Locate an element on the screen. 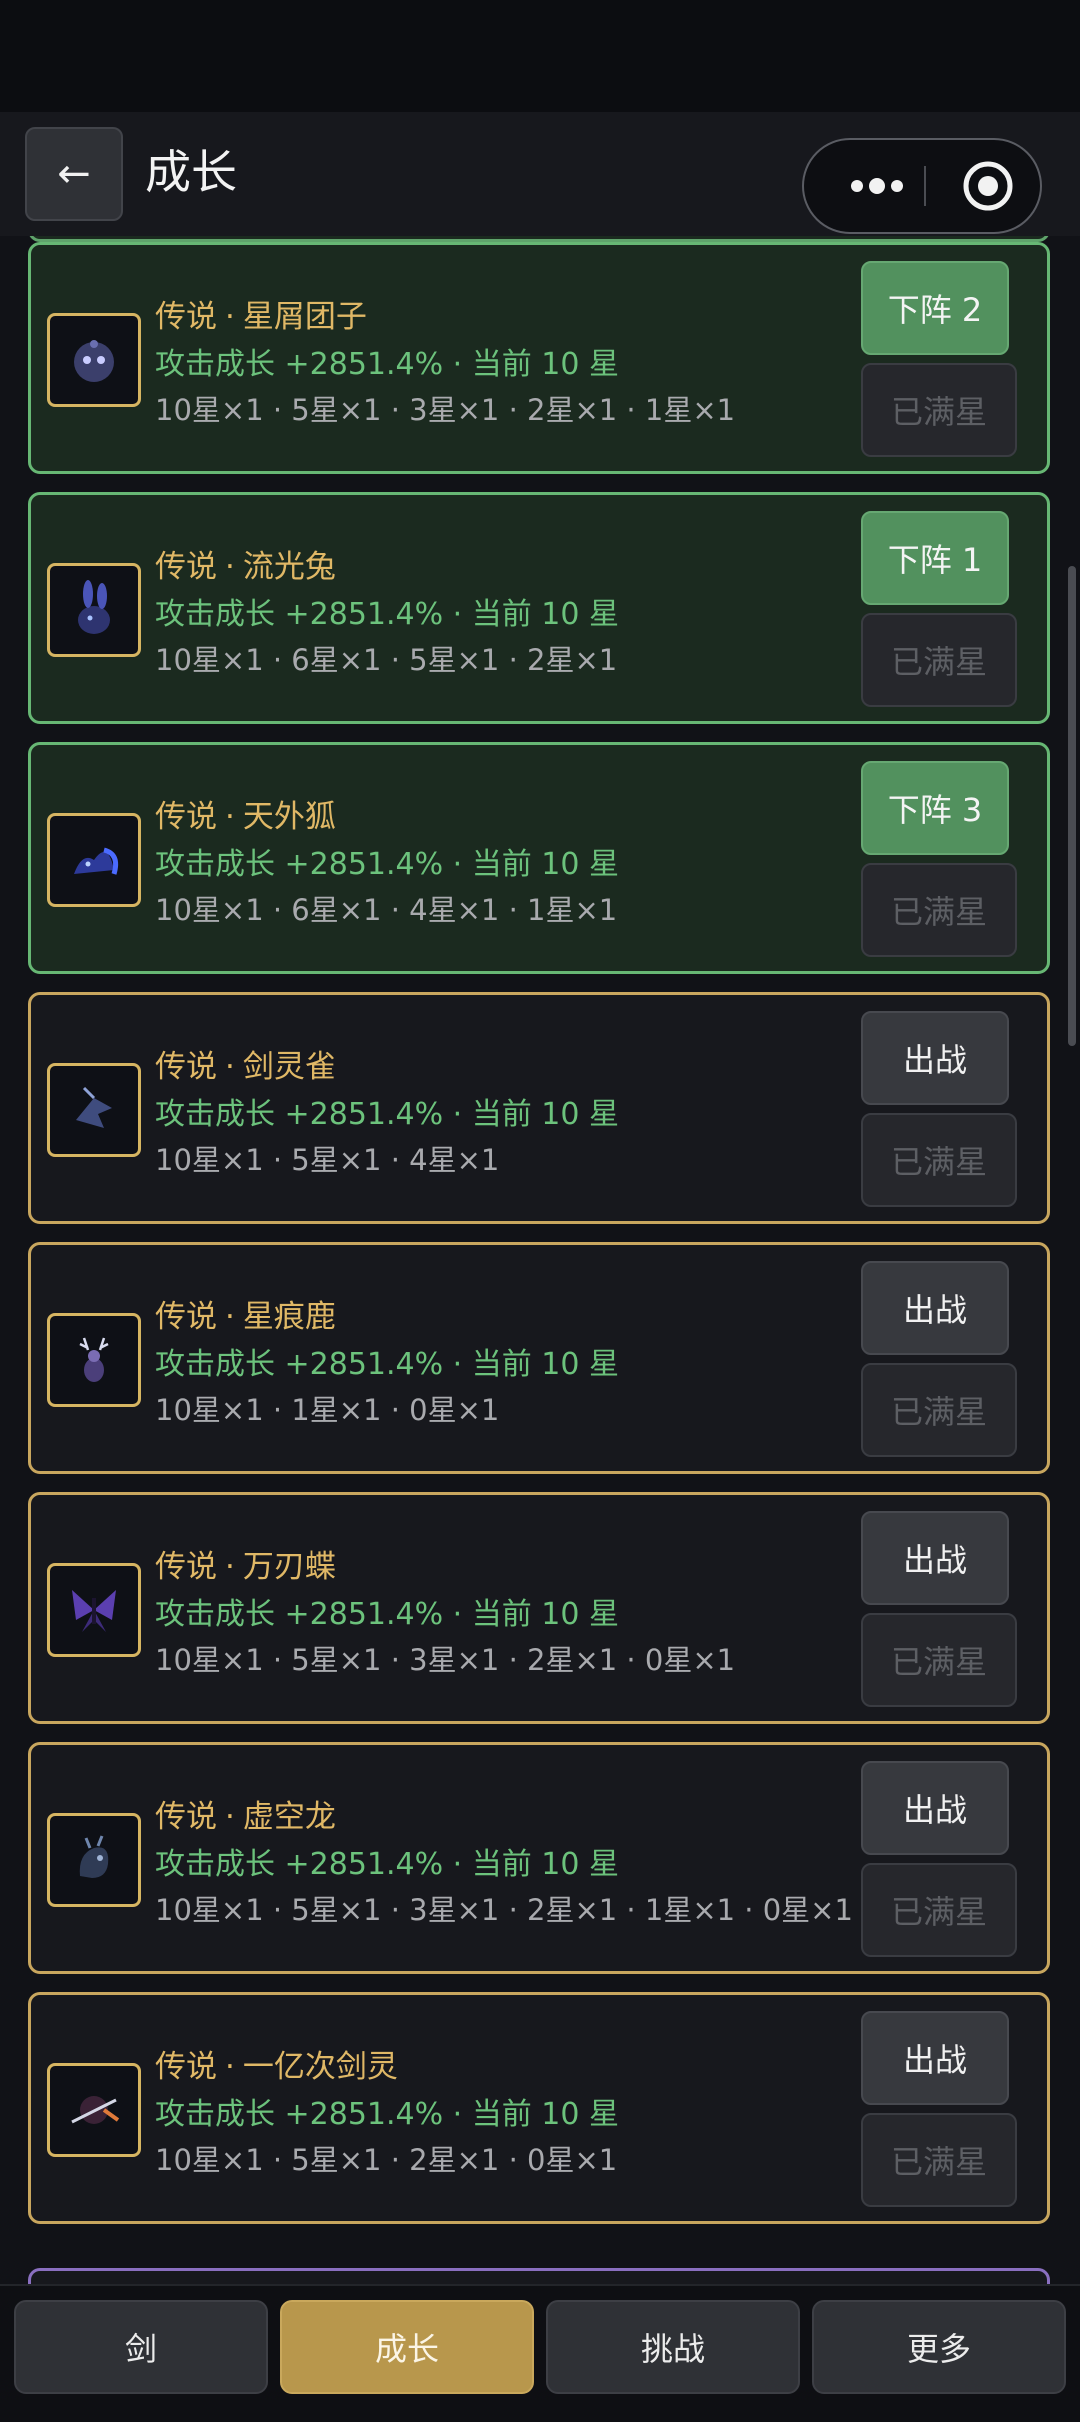 This screenshot has height=2422, width=1080. round-creature-icon is located at coordinates (94, 360).